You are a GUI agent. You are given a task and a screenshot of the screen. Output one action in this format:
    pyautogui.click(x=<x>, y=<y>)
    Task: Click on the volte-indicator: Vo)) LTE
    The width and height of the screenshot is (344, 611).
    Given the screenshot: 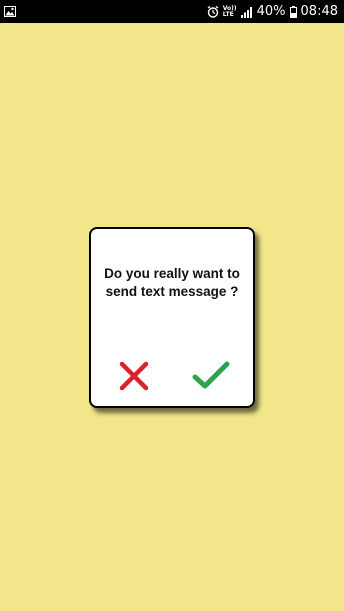 What is the action you would take?
    pyautogui.click(x=229, y=11)
    